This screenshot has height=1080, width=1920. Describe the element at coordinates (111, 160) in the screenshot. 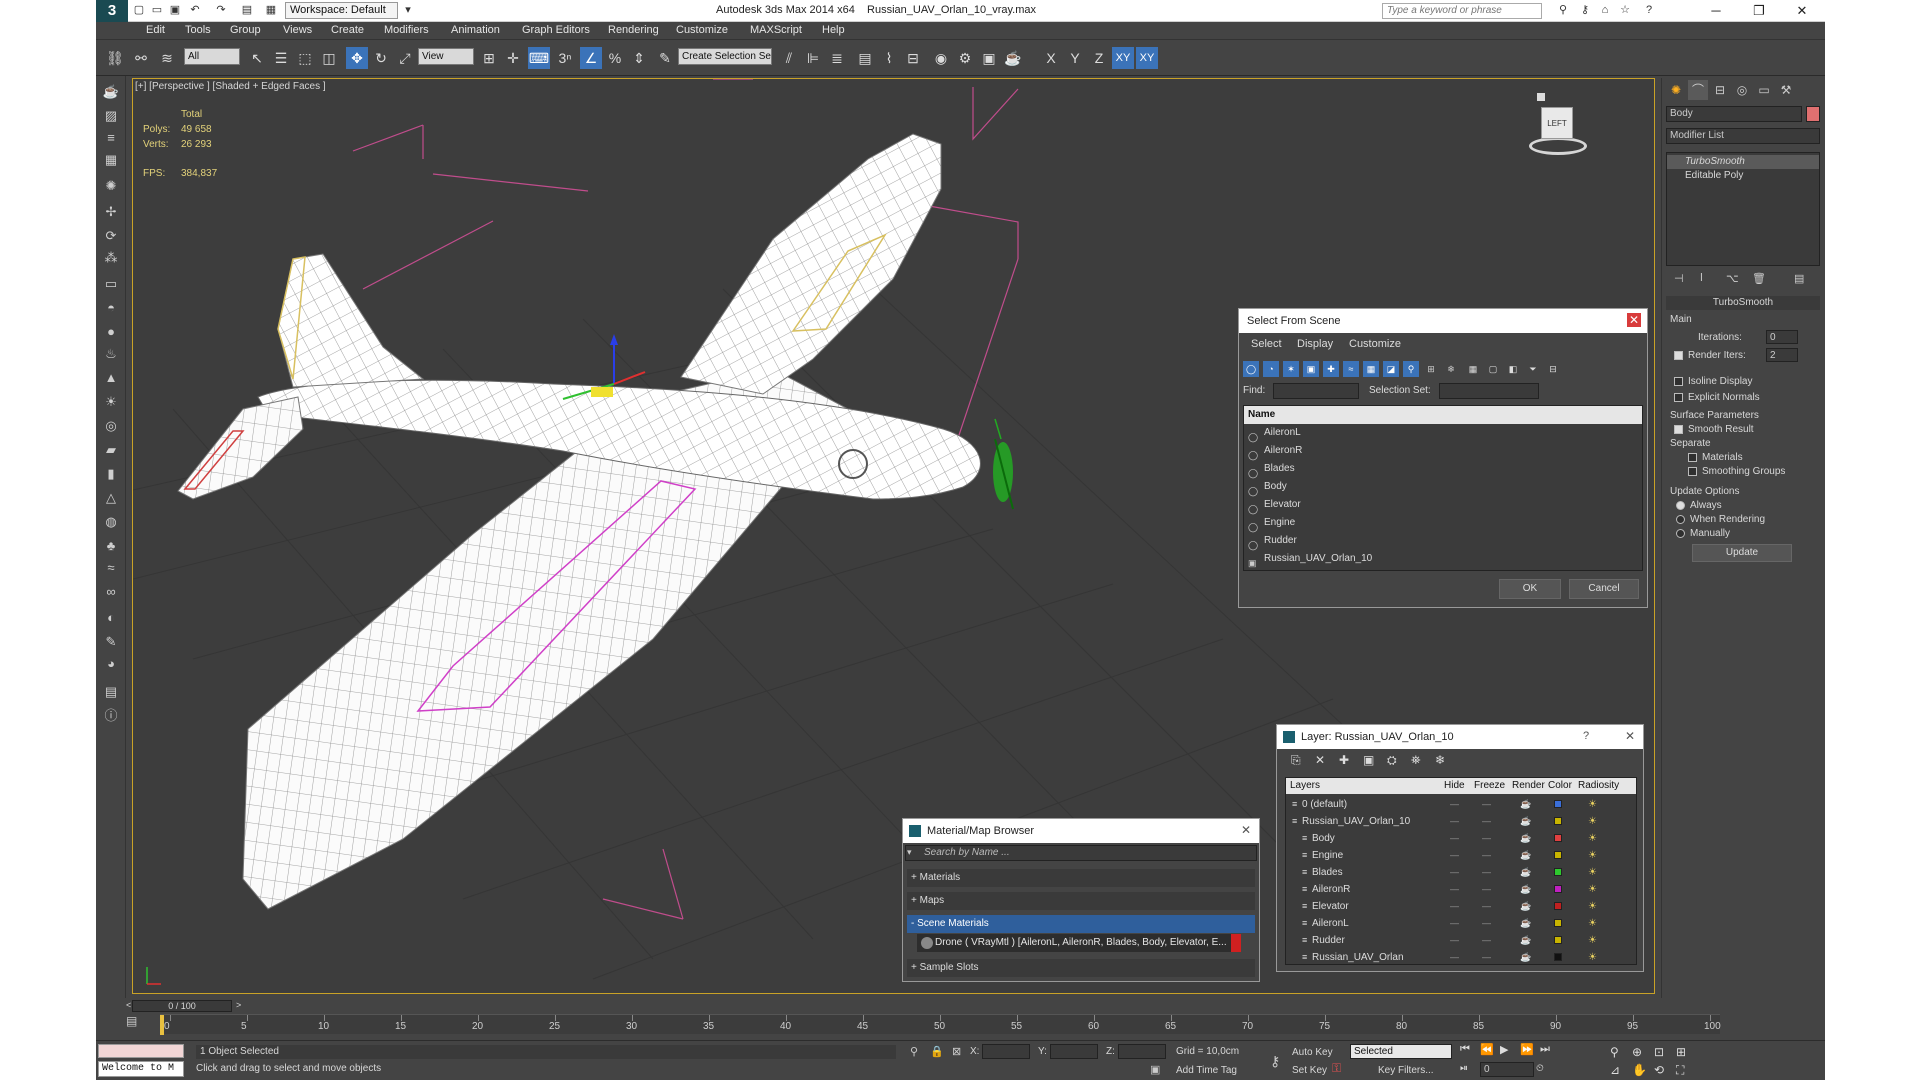

I see `grid-icon: ▦` at that location.